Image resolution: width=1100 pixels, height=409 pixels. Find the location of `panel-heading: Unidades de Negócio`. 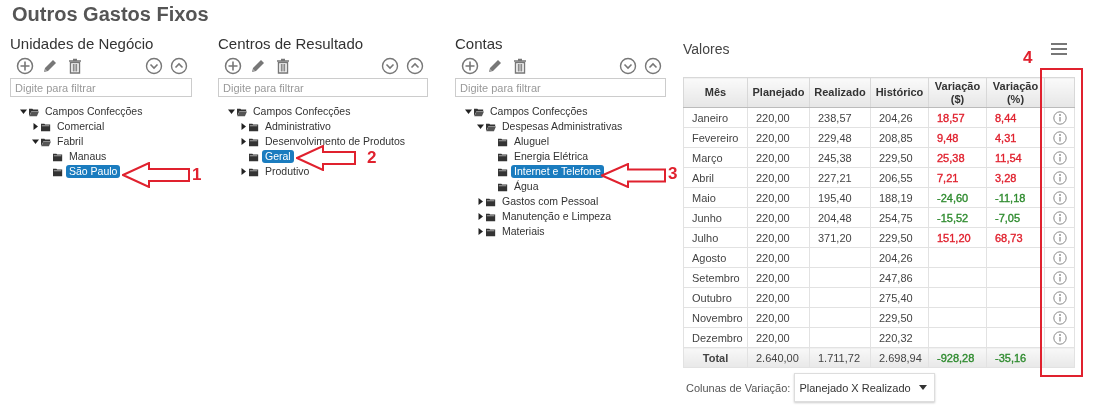

panel-heading: Unidades de Negócio is located at coordinates (82, 44).